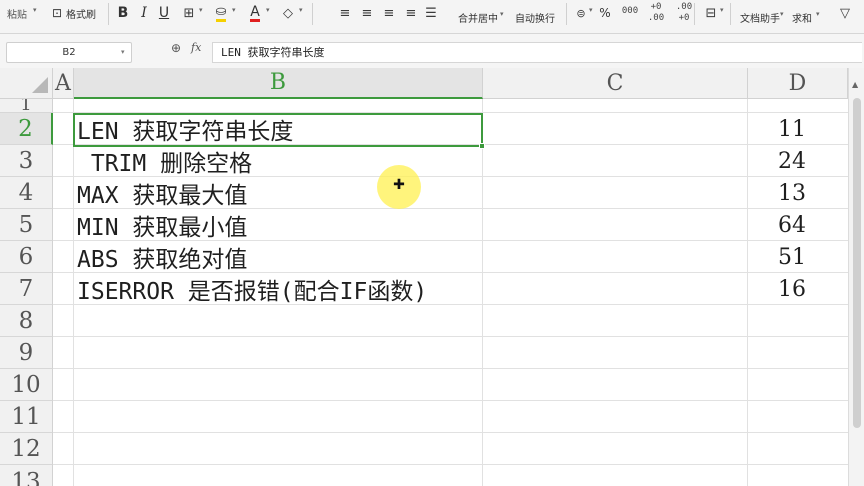 Image resolution: width=864 pixels, height=486 pixels. Describe the element at coordinates (26, 449) in the screenshot. I see `row-header: 12` at that location.